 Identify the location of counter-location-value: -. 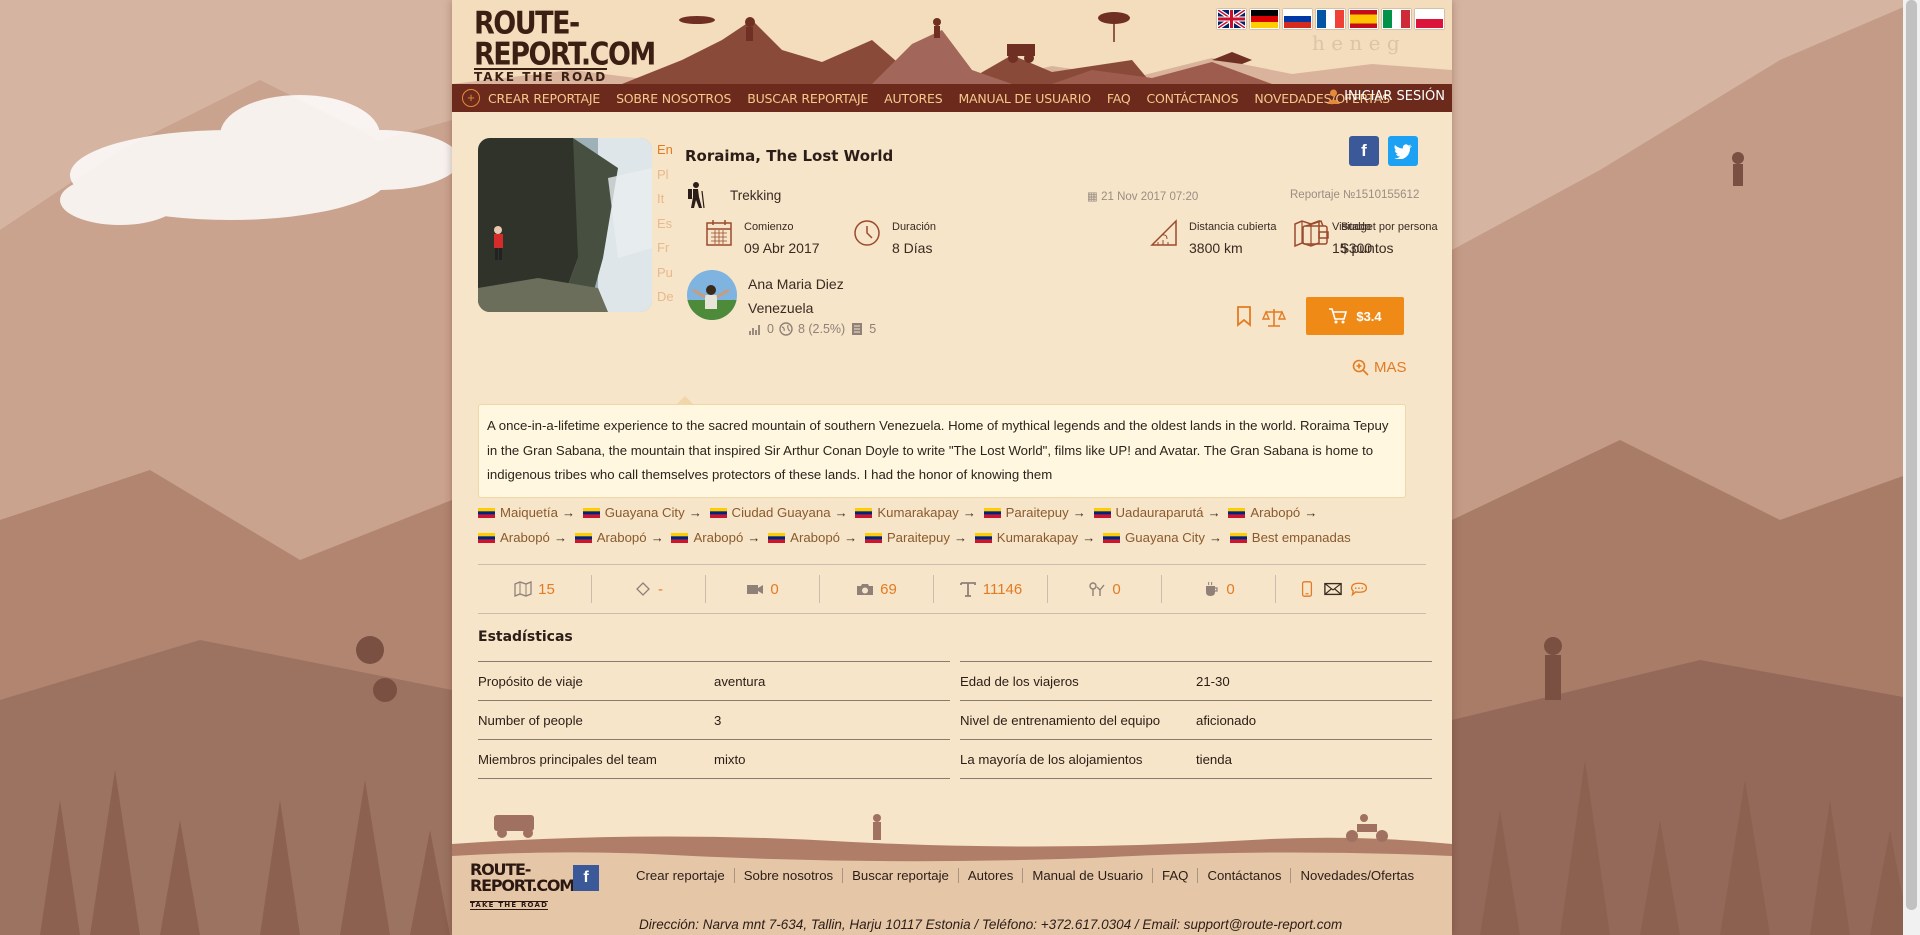
(660, 589).